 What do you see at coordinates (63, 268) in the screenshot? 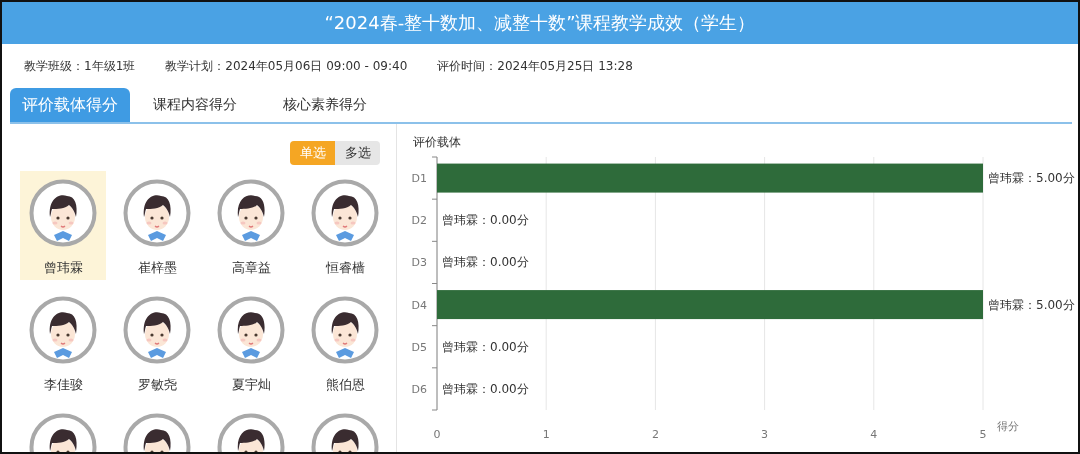
I see `student-name: 曾玮霖` at bounding box center [63, 268].